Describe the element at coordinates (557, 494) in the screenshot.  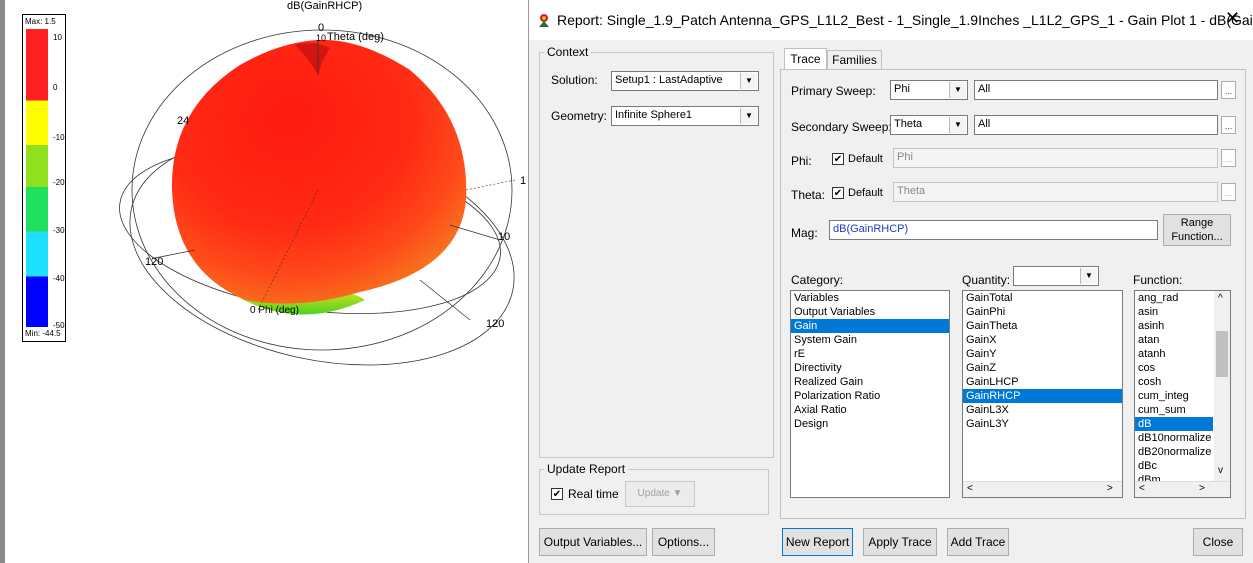
I see `realtime-checkbox: ✔` at that location.